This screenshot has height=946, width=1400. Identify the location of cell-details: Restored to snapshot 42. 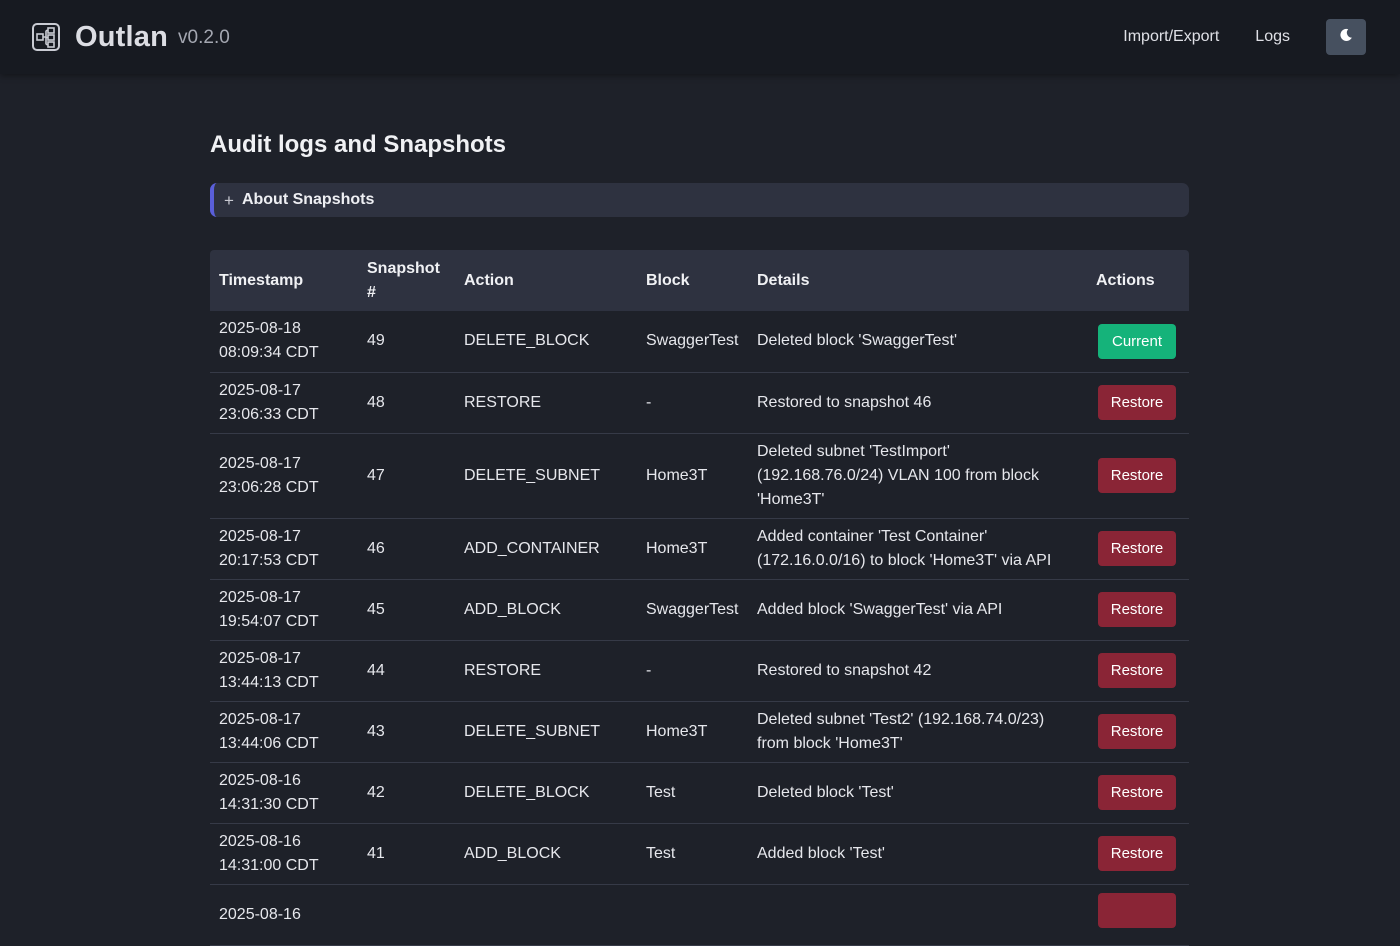
(917, 671).